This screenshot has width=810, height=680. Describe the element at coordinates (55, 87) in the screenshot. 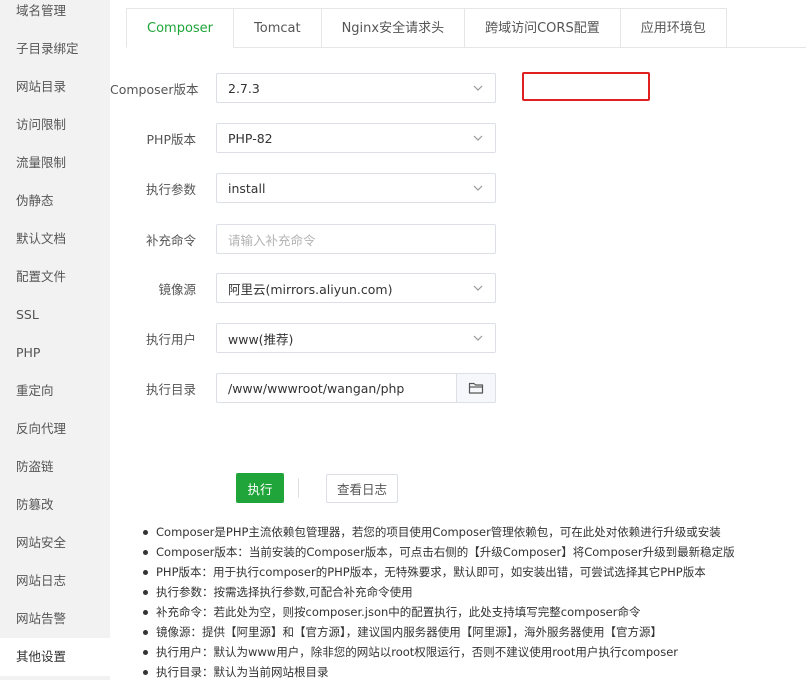

I see `sidebar-item-site-dir: 网站目录` at that location.